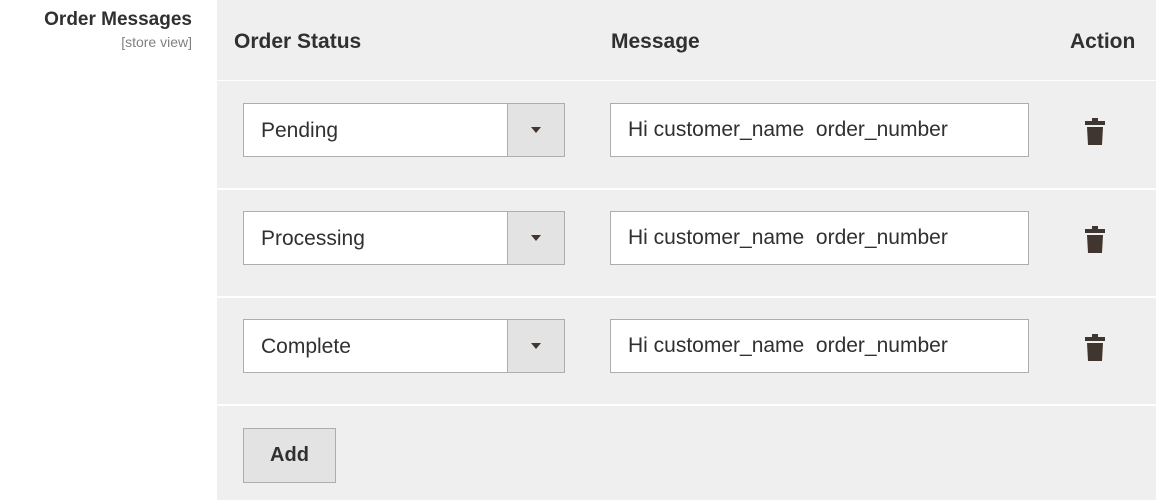  Describe the element at coordinates (313, 238) in the screenshot. I see `order-status-value: Processing` at that location.